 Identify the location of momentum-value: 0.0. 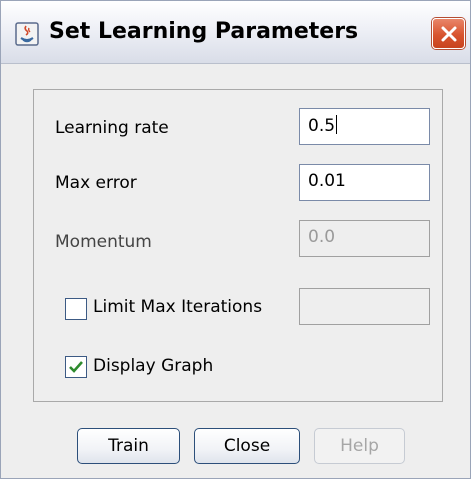
(322, 237).